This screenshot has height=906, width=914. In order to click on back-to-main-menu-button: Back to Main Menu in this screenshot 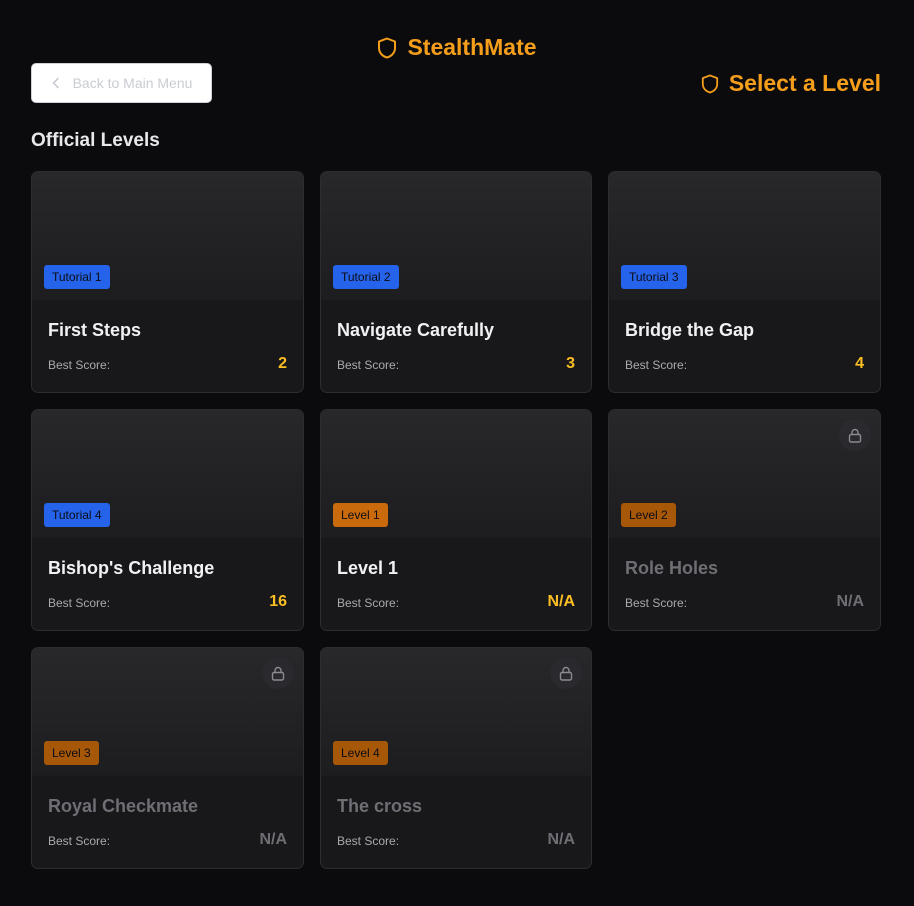, I will do `click(121, 83)`.